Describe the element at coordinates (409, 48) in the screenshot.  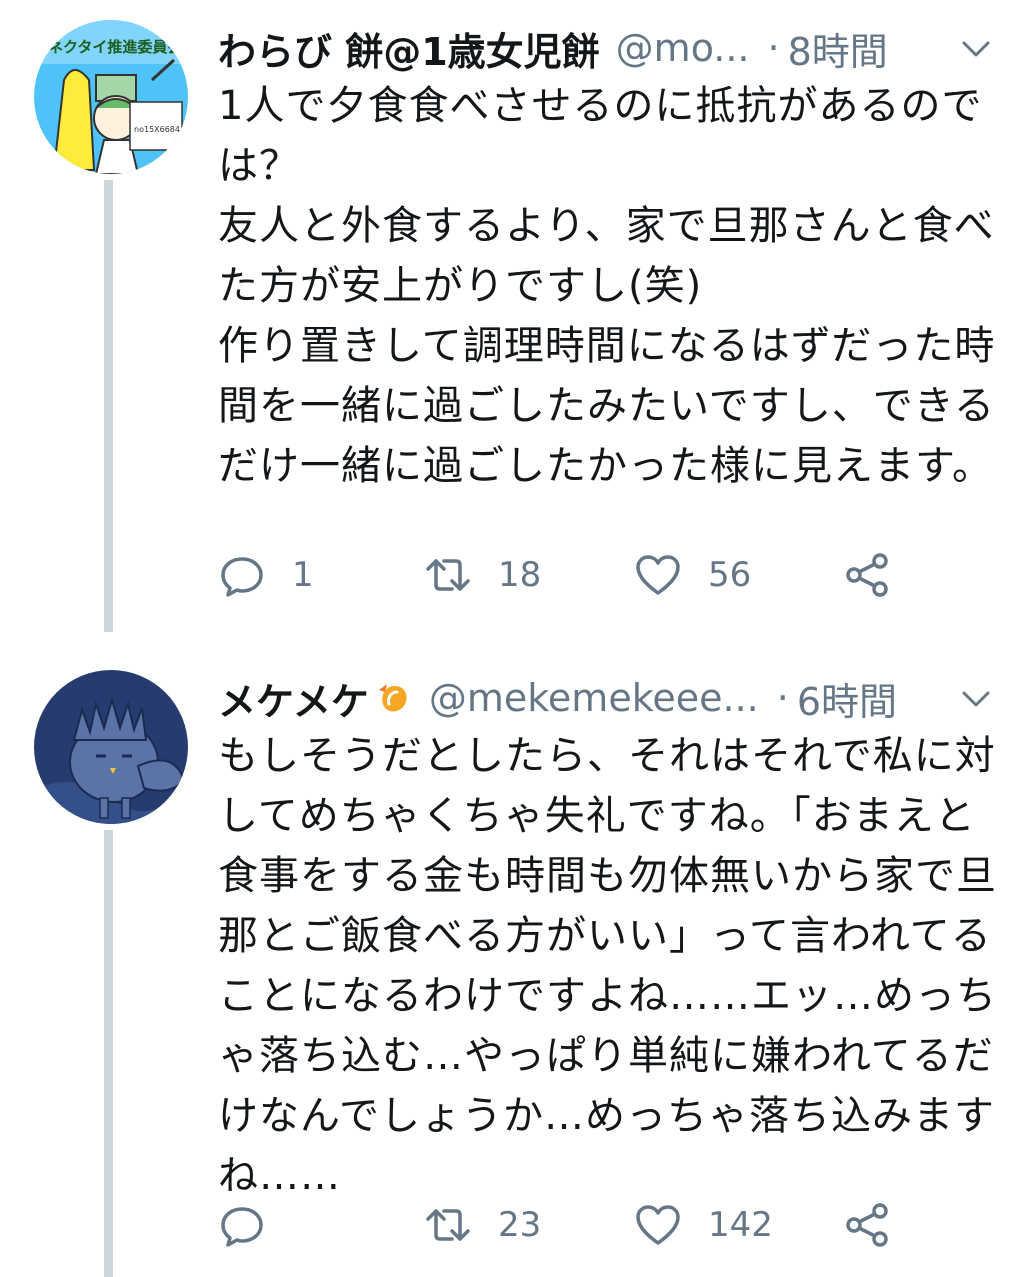
I see `user-name: わらび 餅@1歳女児餅` at that location.